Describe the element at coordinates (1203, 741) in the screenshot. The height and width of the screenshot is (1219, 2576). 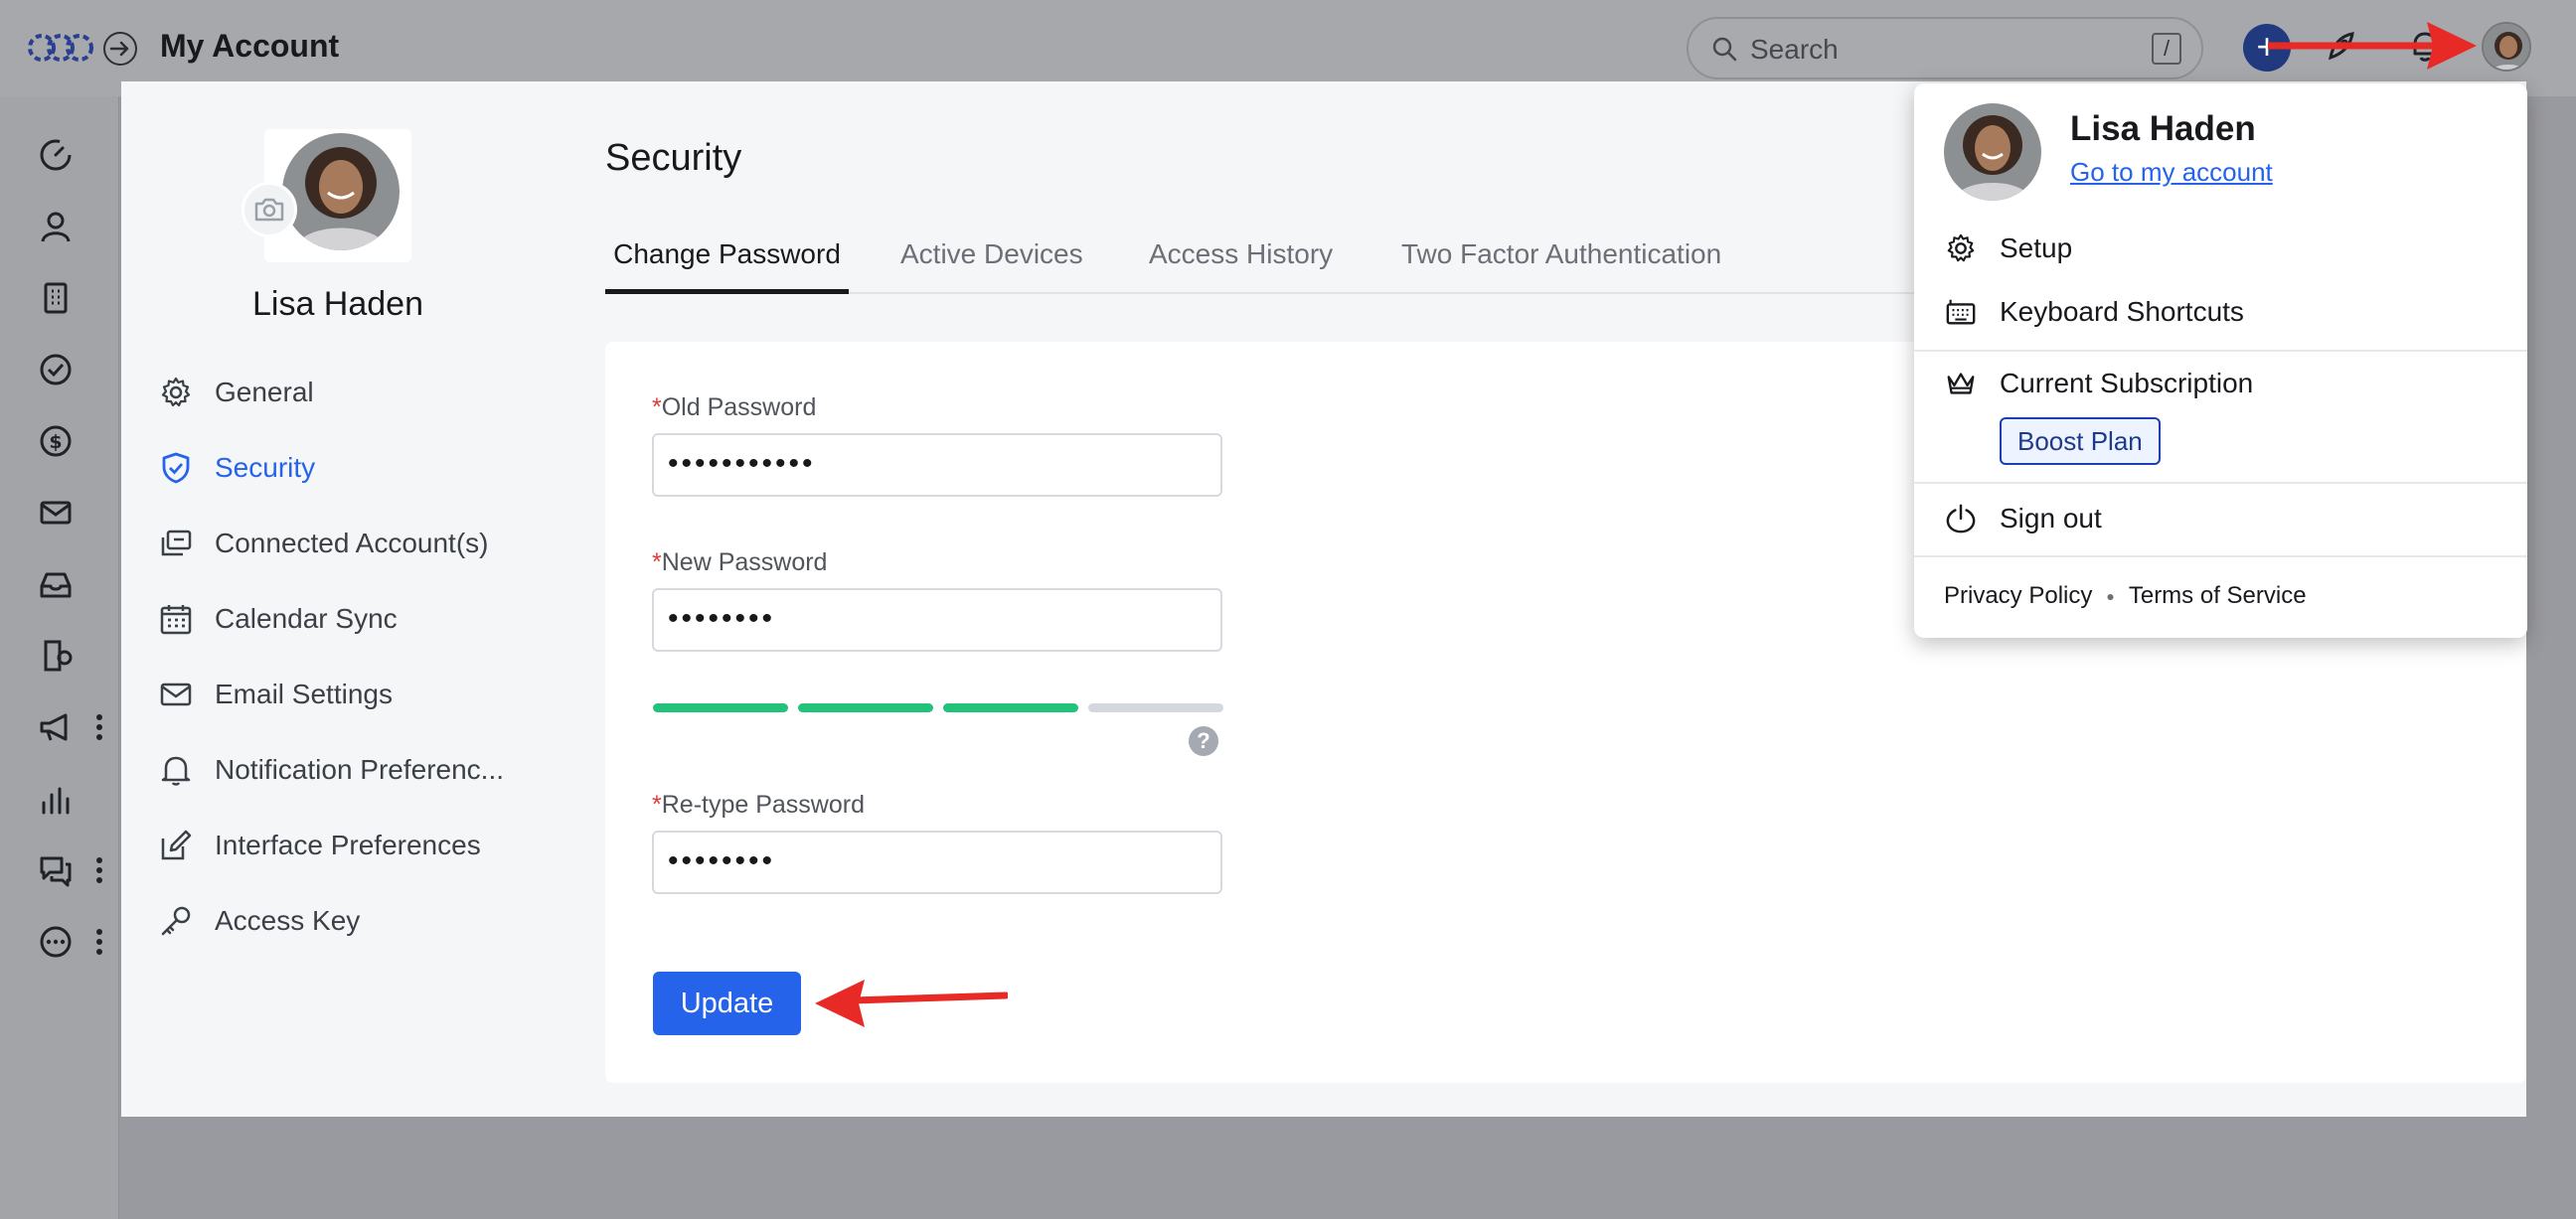
I see `help-icon: ?` at that location.